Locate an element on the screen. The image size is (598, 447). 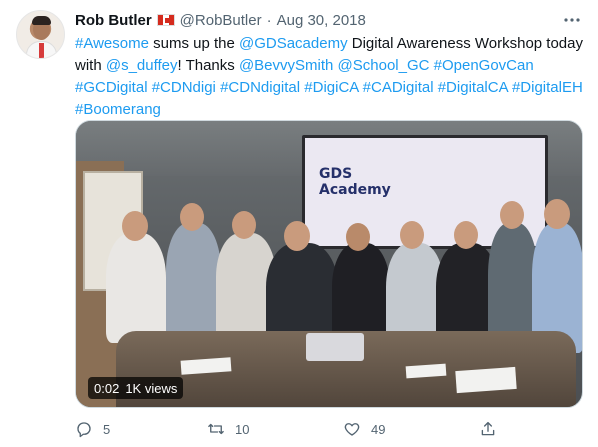
laptop is located at coordinates (335, 347).